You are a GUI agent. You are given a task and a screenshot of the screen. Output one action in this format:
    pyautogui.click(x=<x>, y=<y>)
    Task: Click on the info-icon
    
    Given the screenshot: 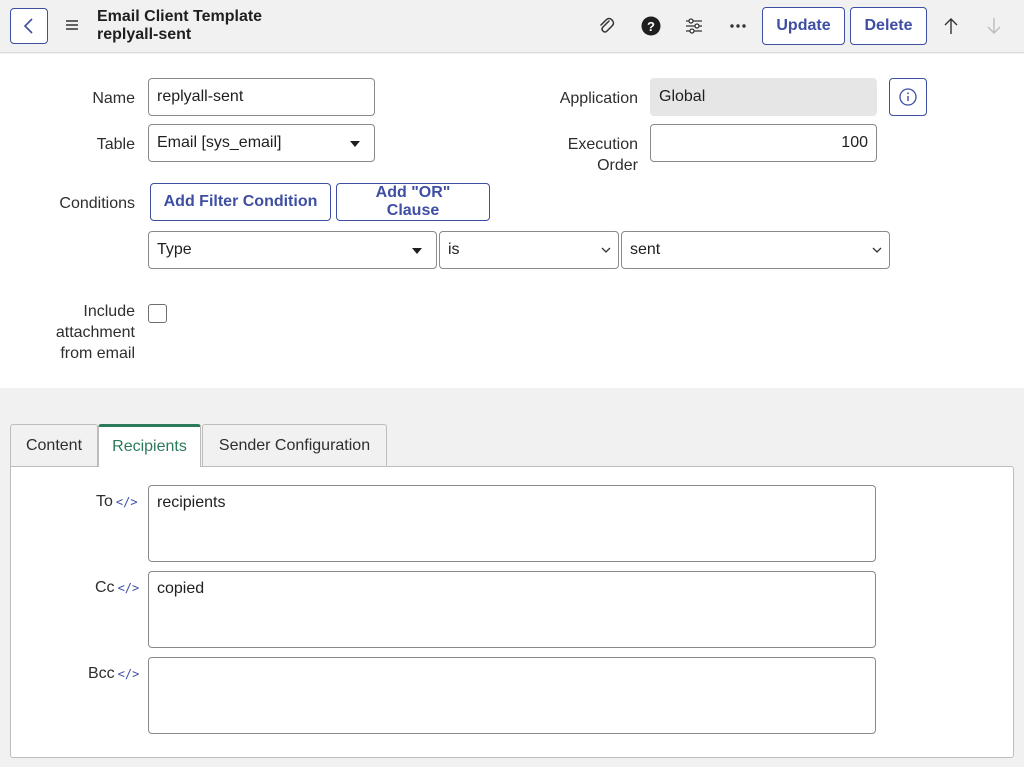 What is the action you would take?
    pyautogui.click(x=908, y=97)
    